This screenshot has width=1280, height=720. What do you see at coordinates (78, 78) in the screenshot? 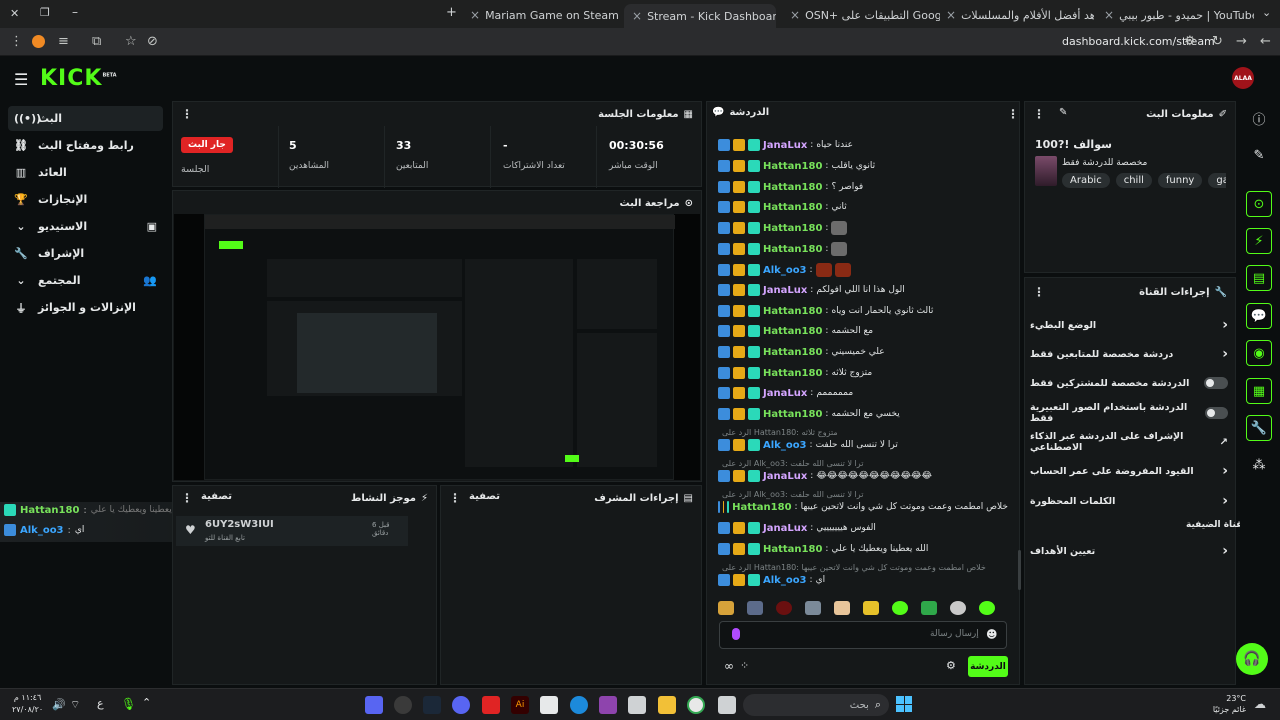
I see `kick-logo: KICKBETA` at bounding box center [78, 78].